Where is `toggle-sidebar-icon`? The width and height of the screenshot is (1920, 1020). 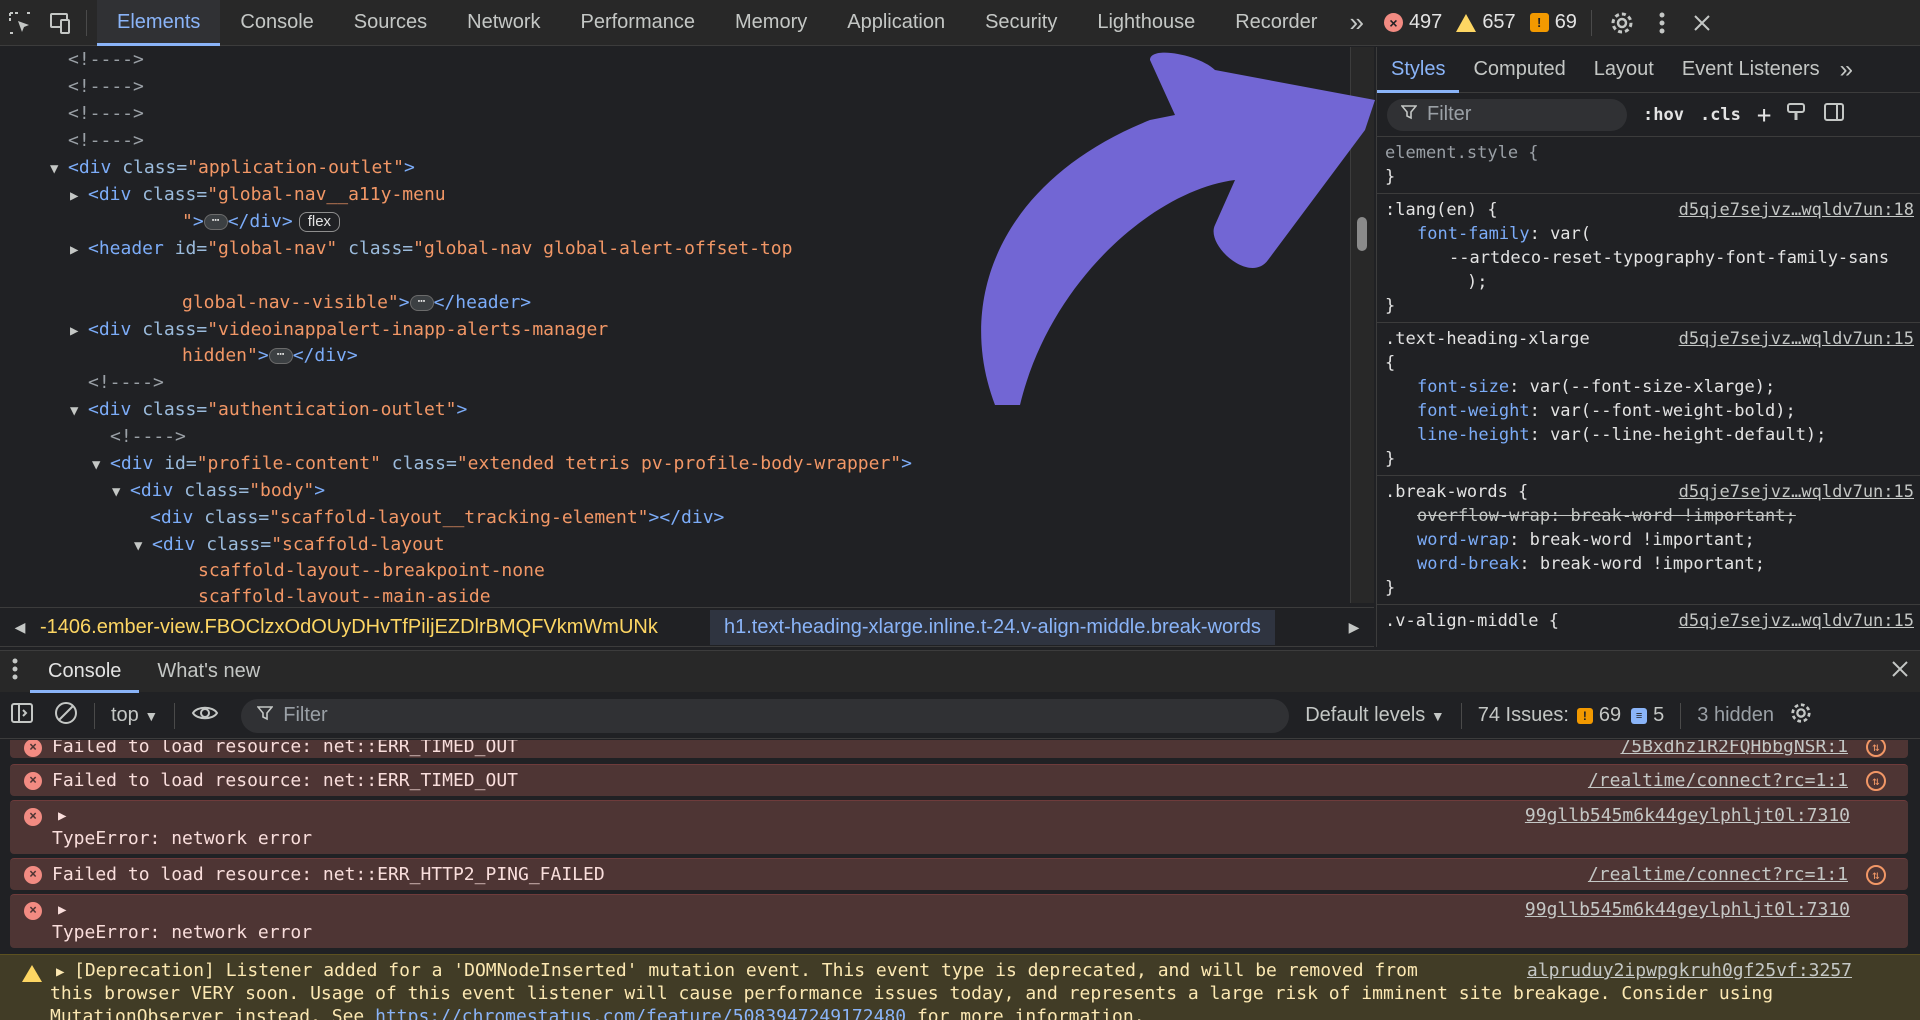
toggle-sidebar-icon is located at coordinates (1834, 115).